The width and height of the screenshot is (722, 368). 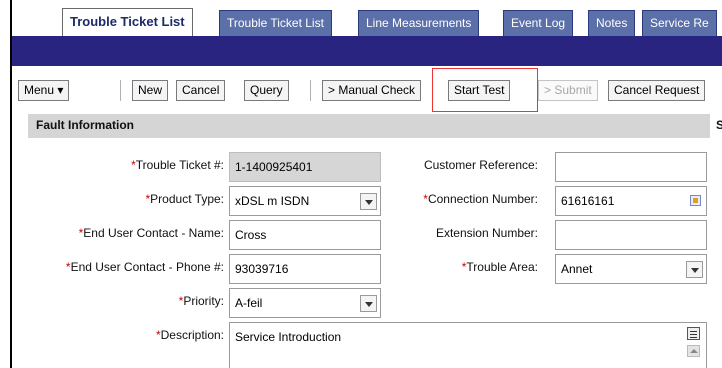 What do you see at coordinates (631, 269) in the screenshot?
I see `trouble-area-select: Annet` at bounding box center [631, 269].